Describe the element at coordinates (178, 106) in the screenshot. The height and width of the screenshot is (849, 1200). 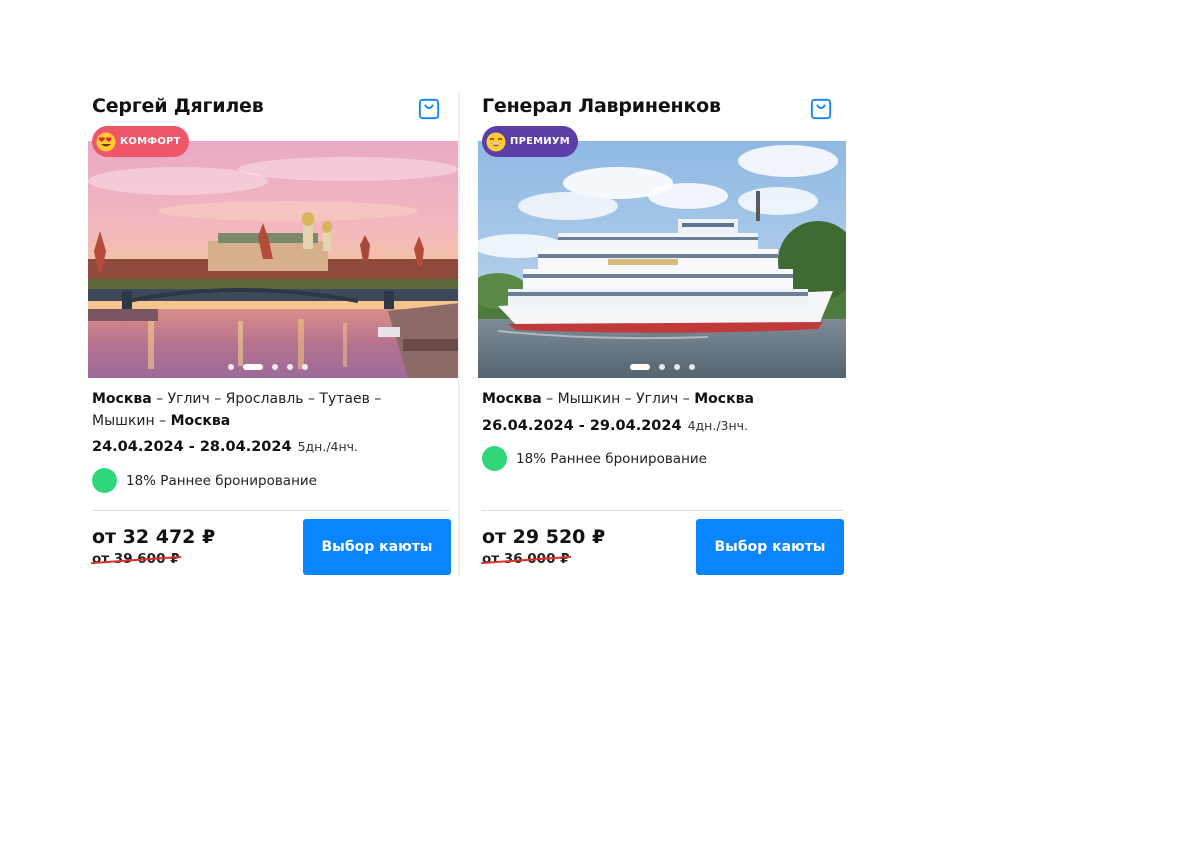
I see `ship-name: Сергей Дягилев` at that location.